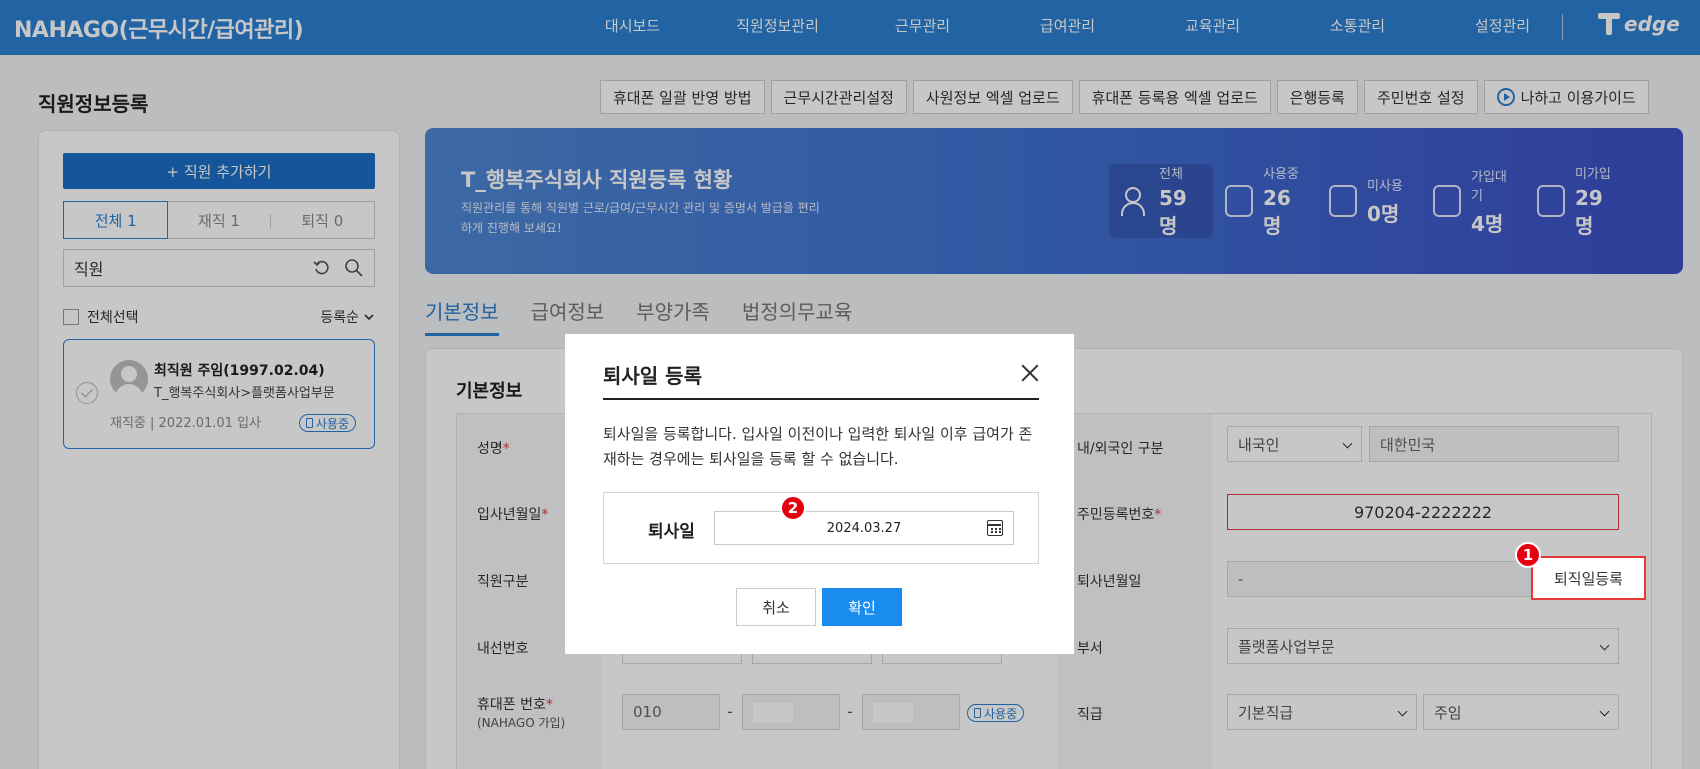 The image size is (1700, 769). What do you see at coordinates (1528, 555) in the screenshot?
I see `step-marker-1: 1` at bounding box center [1528, 555].